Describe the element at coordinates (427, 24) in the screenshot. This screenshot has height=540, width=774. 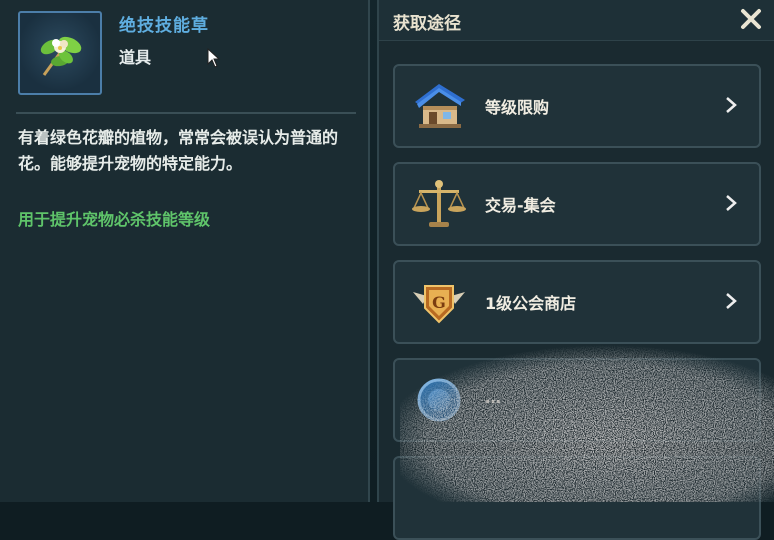
I see `sources-title: 获取途径` at that location.